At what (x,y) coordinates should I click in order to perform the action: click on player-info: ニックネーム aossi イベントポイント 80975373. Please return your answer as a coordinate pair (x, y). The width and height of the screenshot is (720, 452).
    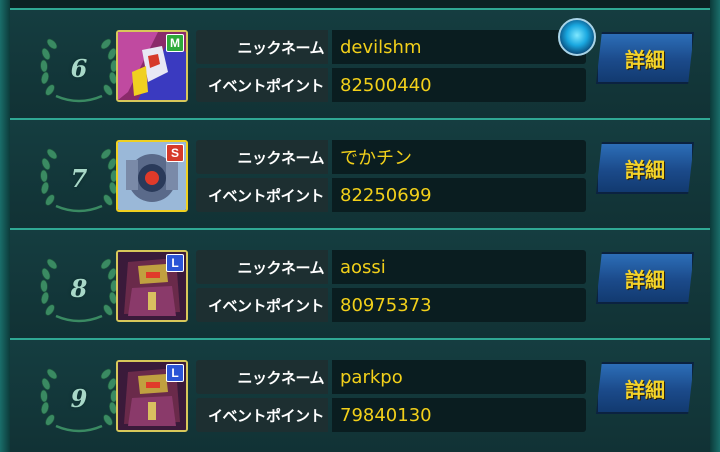
    Looking at the image, I should click on (391, 288).